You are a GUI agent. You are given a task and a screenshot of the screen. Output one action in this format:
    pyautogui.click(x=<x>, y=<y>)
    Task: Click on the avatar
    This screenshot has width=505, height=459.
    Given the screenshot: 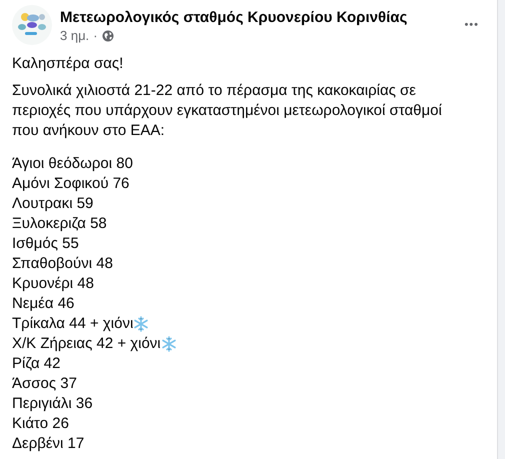 What is the action you would take?
    pyautogui.click(x=32, y=25)
    